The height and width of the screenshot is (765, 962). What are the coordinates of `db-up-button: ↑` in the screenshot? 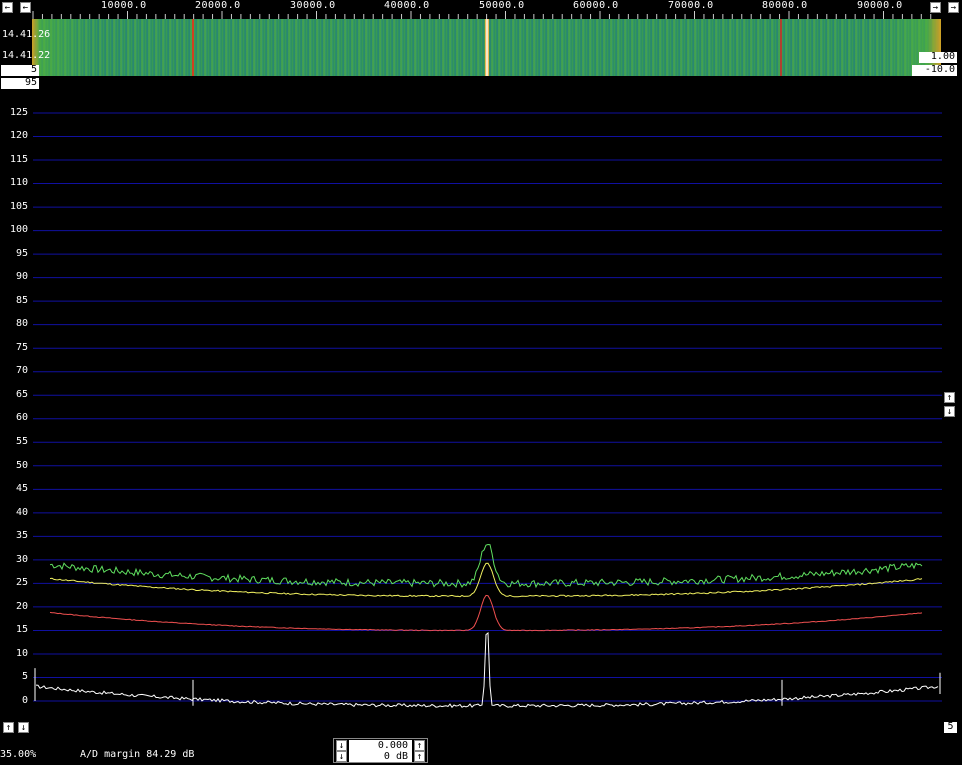 It's located at (419, 756).